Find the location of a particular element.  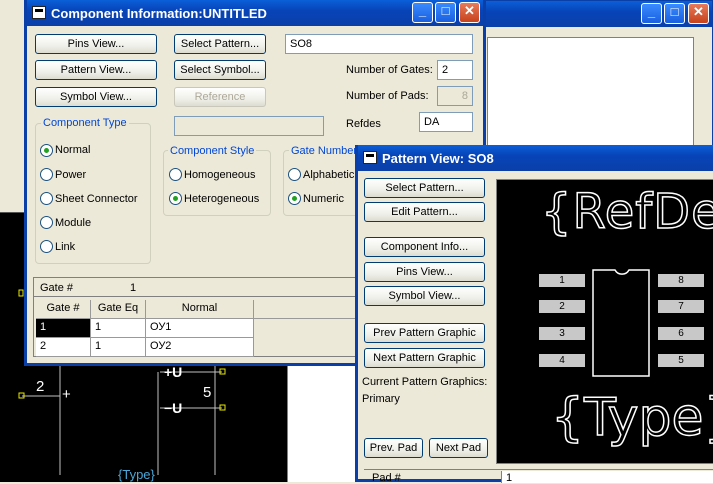

symbol-minus-u-label: −U is located at coordinates (173, 408).